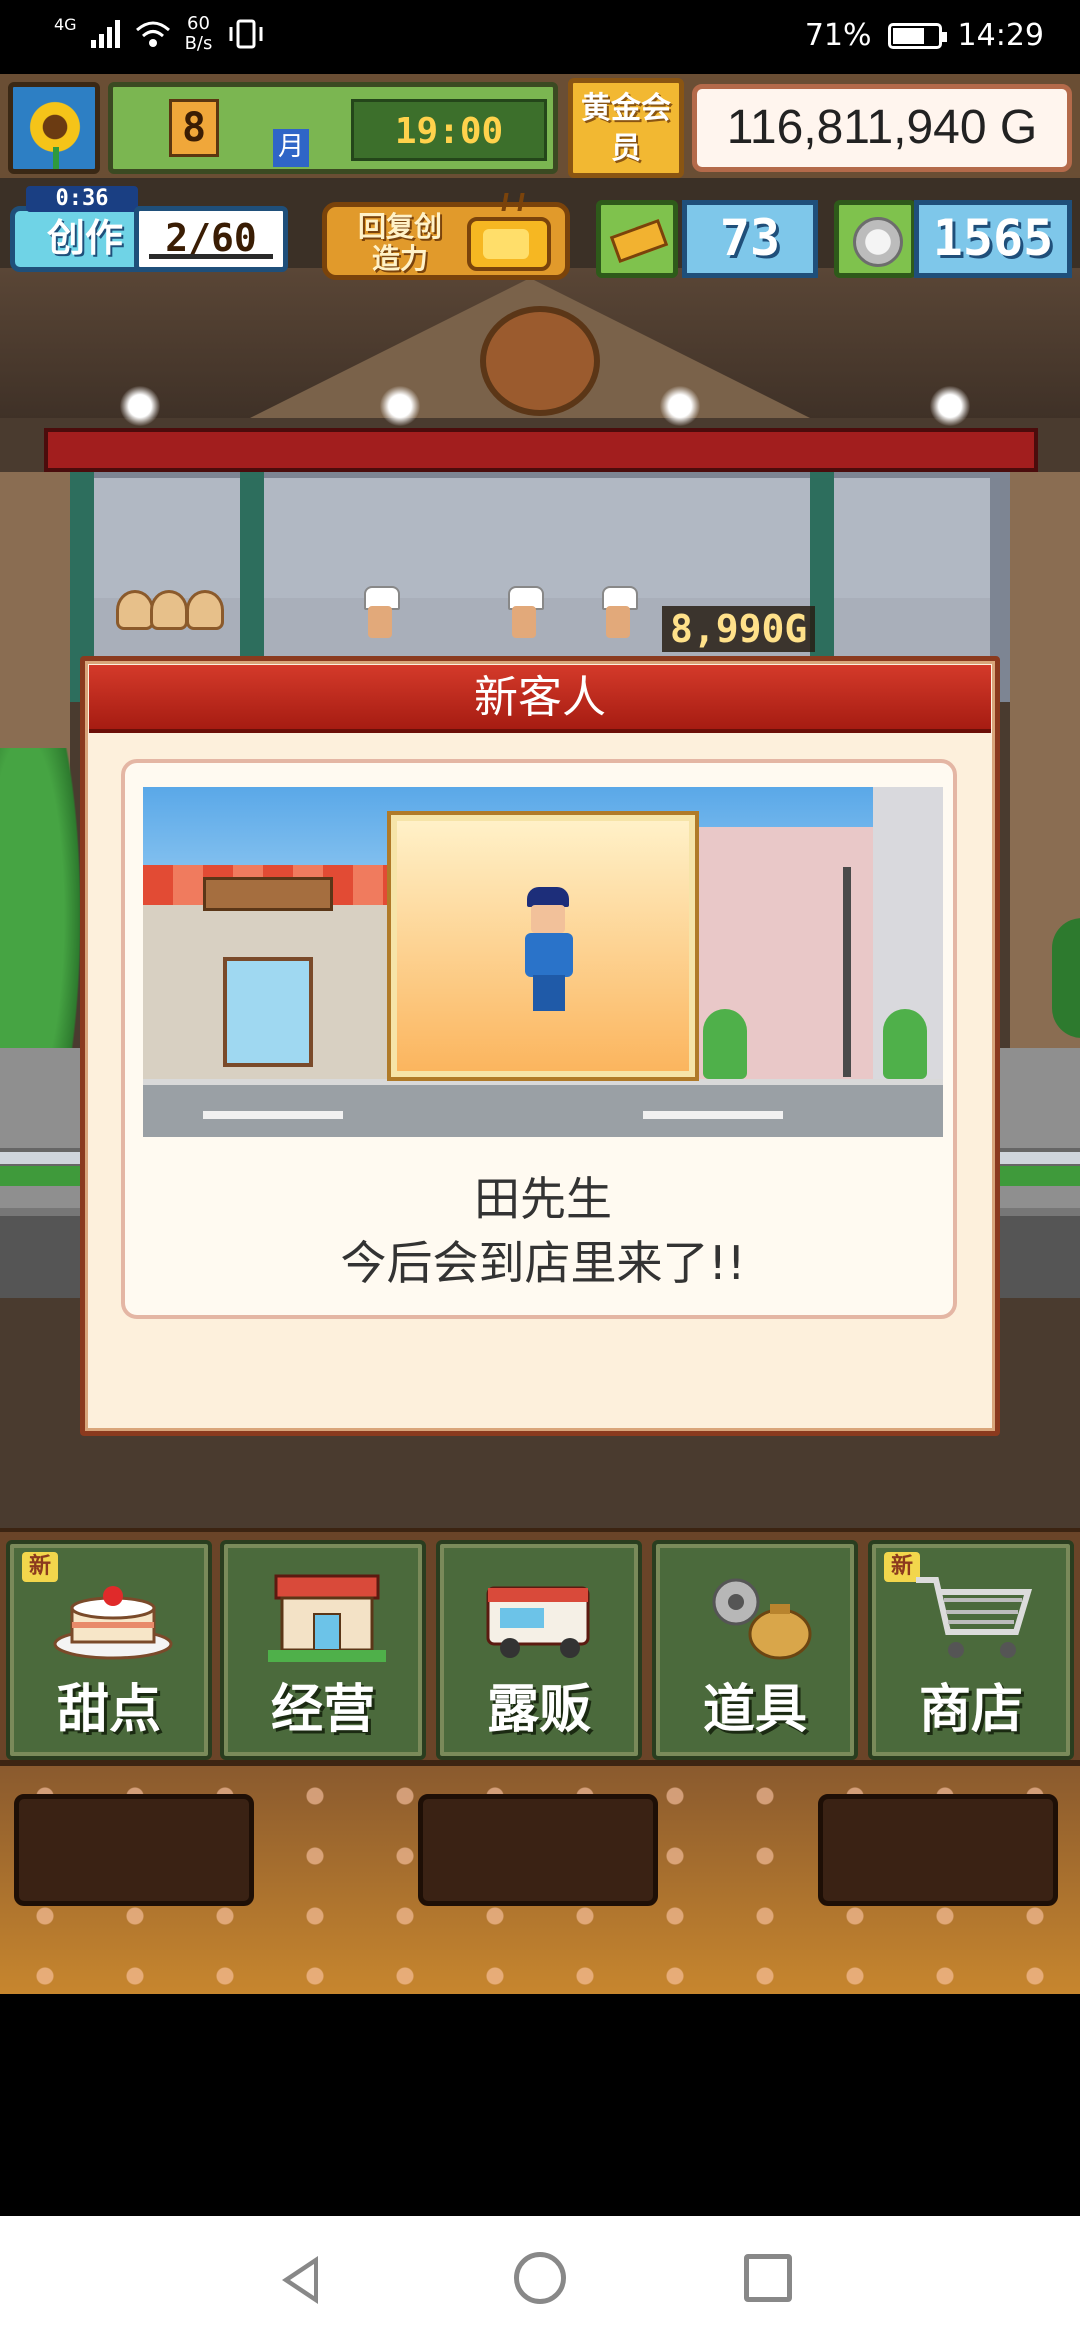 This screenshot has height=2340, width=1080. What do you see at coordinates (509, 244) in the screenshot?
I see `tv-icon` at bounding box center [509, 244].